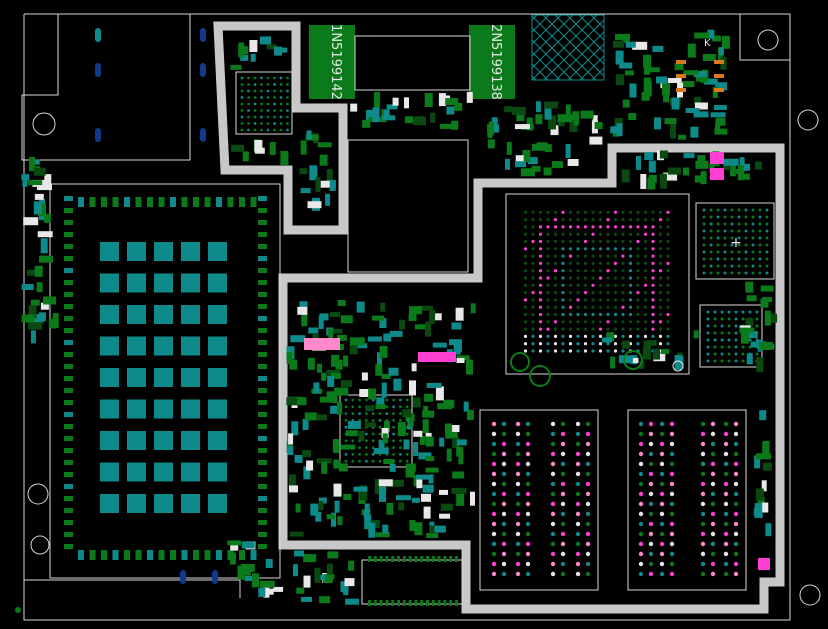 The height and width of the screenshot is (629, 828). Describe the element at coordinates (764, 37) in the screenshot. I see `board-edge-right` at that location.